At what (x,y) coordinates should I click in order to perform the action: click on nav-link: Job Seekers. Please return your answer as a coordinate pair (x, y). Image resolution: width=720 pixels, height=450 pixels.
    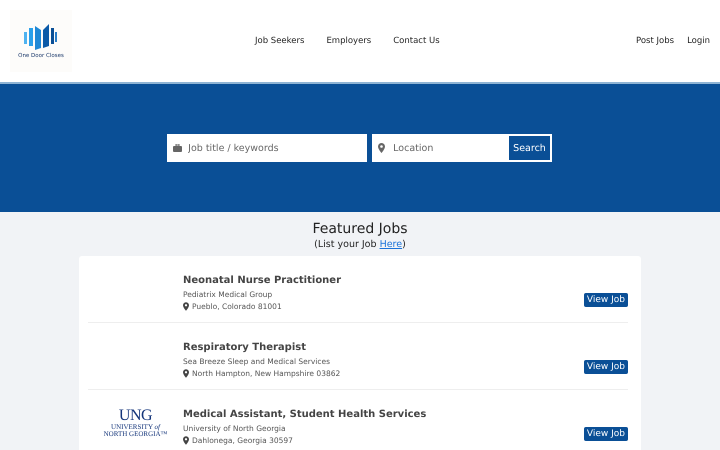
    Looking at the image, I should click on (279, 41).